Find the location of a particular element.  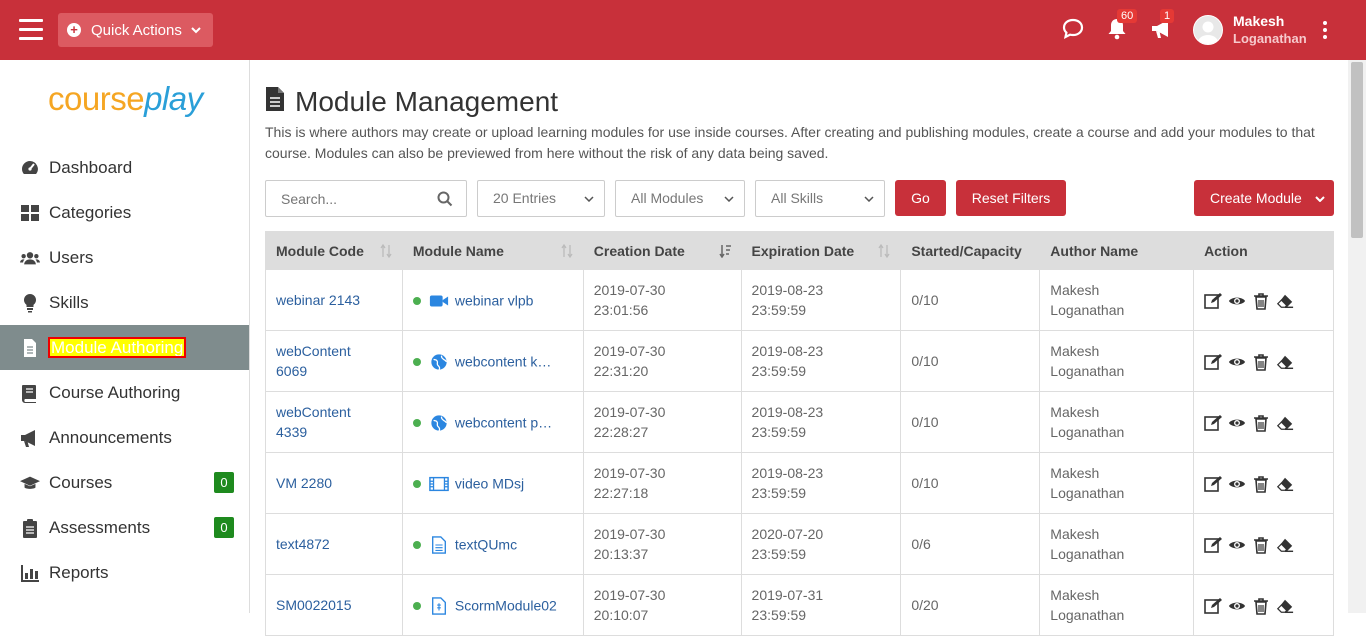

module-code-cell: VM 2280 is located at coordinates (334, 483).